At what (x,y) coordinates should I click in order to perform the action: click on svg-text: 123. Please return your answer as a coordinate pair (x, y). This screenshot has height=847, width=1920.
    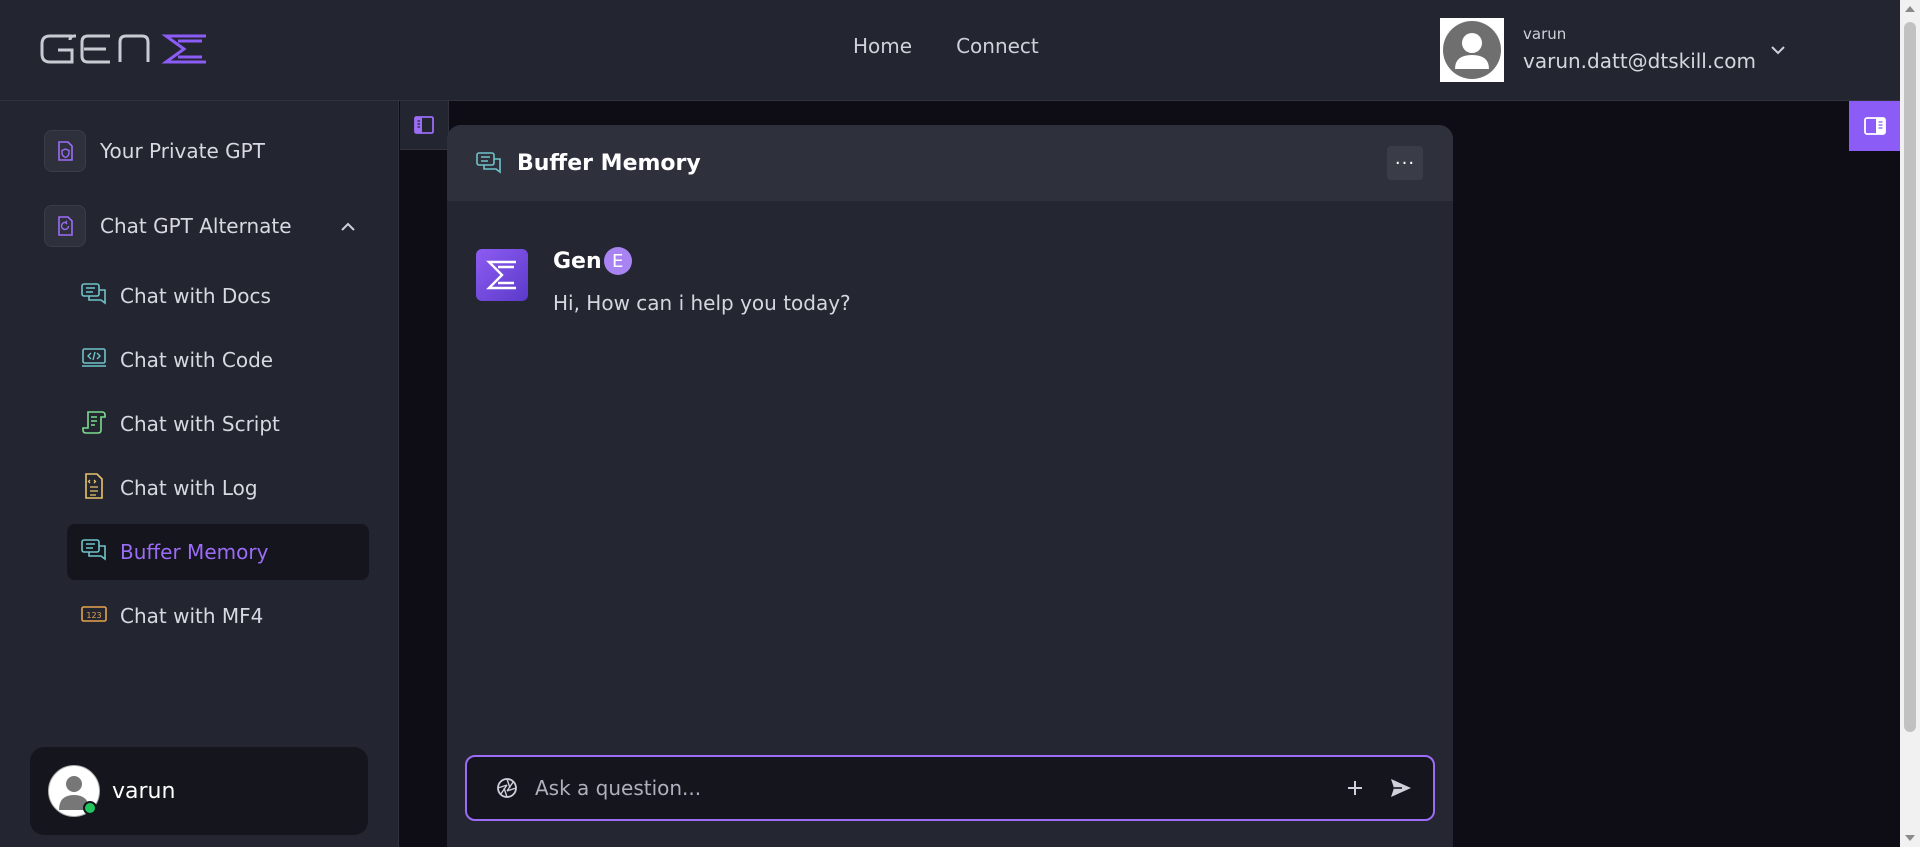
    Looking at the image, I should click on (93, 615).